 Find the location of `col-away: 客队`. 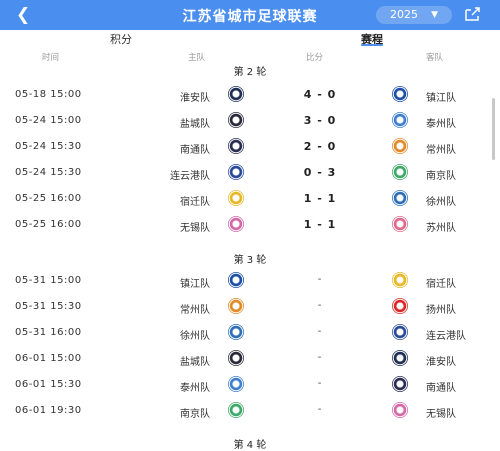

col-away: 客队 is located at coordinates (435, 58).